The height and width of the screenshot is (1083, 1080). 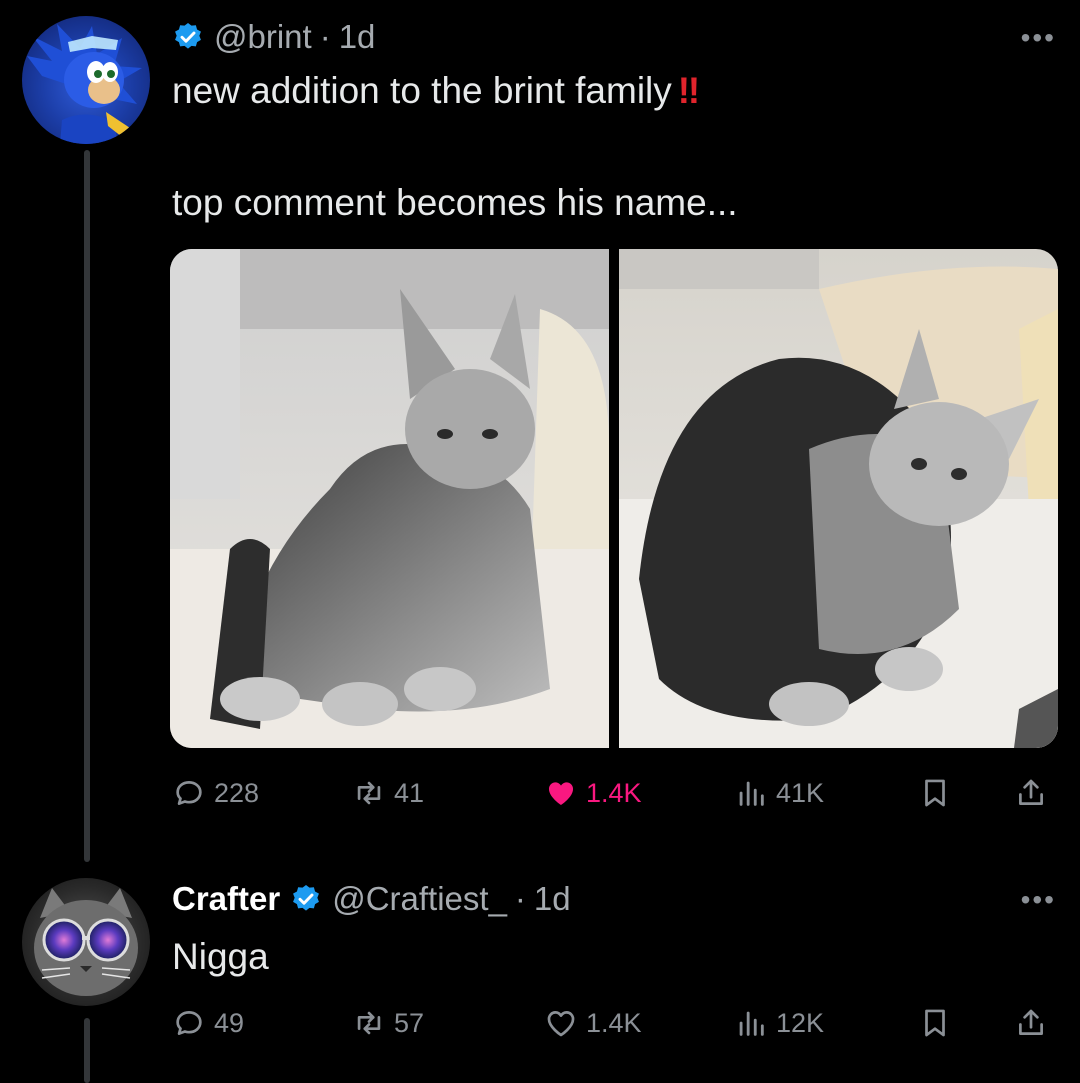 I want to click on reply-timestamp: 1d, so click(x=552, y=899).